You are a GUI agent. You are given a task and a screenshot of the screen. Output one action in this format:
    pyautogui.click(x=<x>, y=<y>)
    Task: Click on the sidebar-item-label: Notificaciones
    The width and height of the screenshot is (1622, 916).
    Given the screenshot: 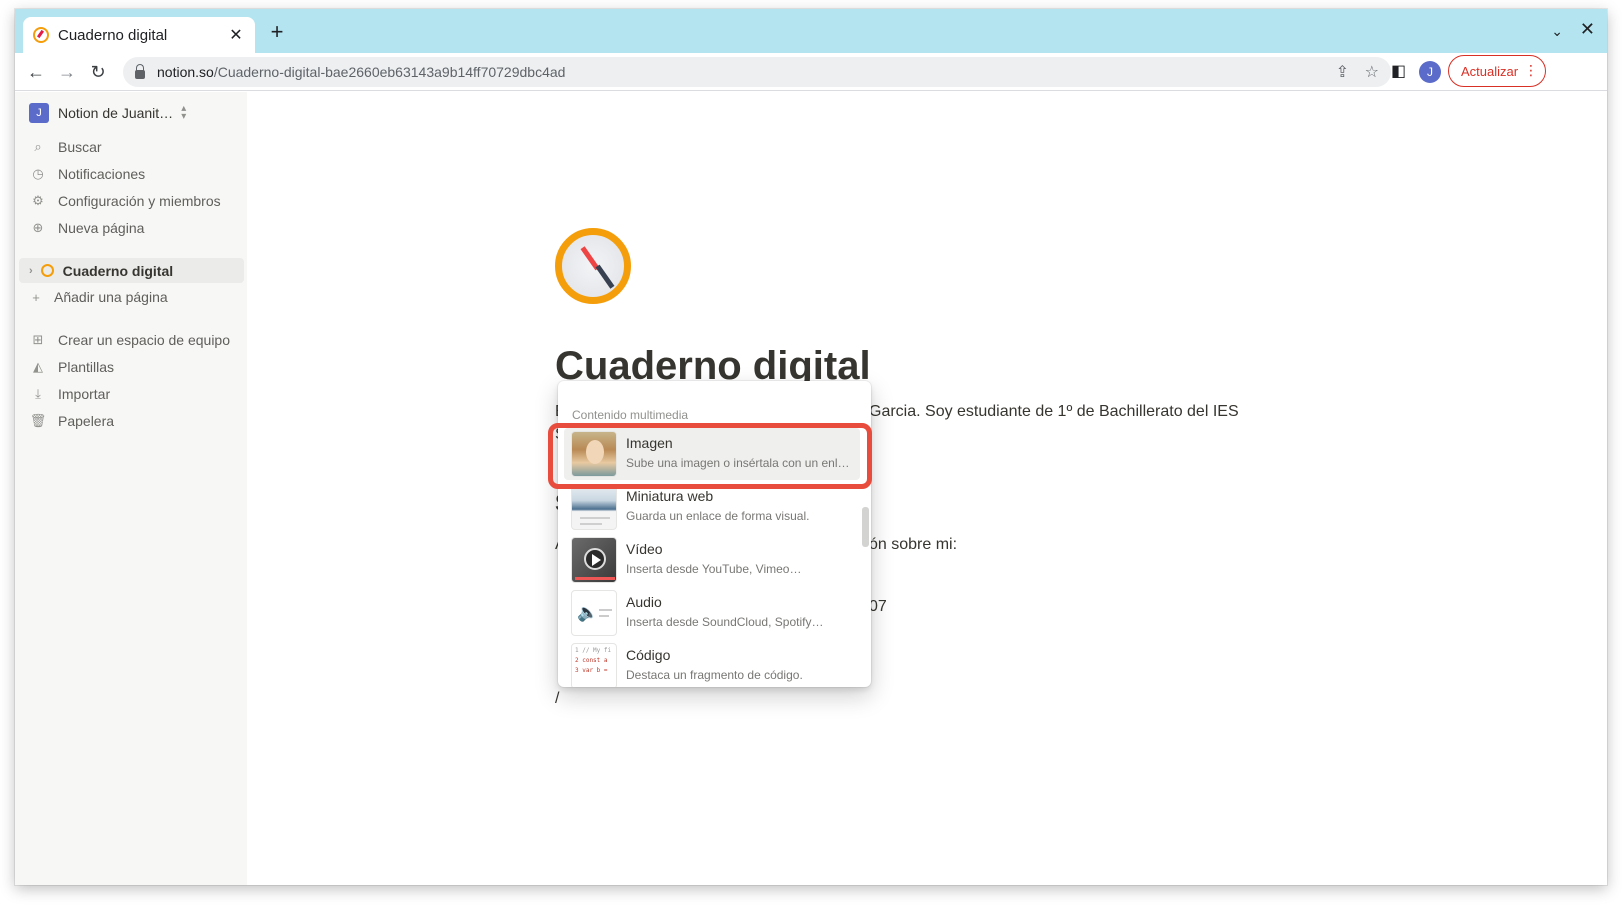 What is the action you would take?
    pyautogui.click(x=102, y=174)
    